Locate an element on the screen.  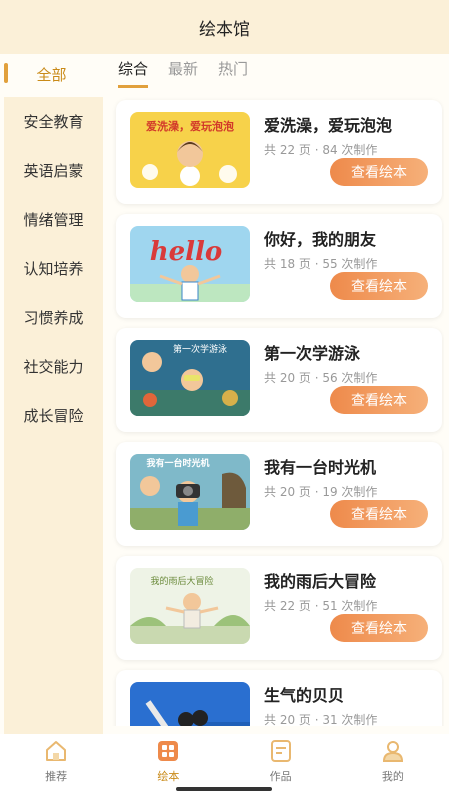
sidebar-item-emotion: 情绪管理 is located at coordinates (53, 219).